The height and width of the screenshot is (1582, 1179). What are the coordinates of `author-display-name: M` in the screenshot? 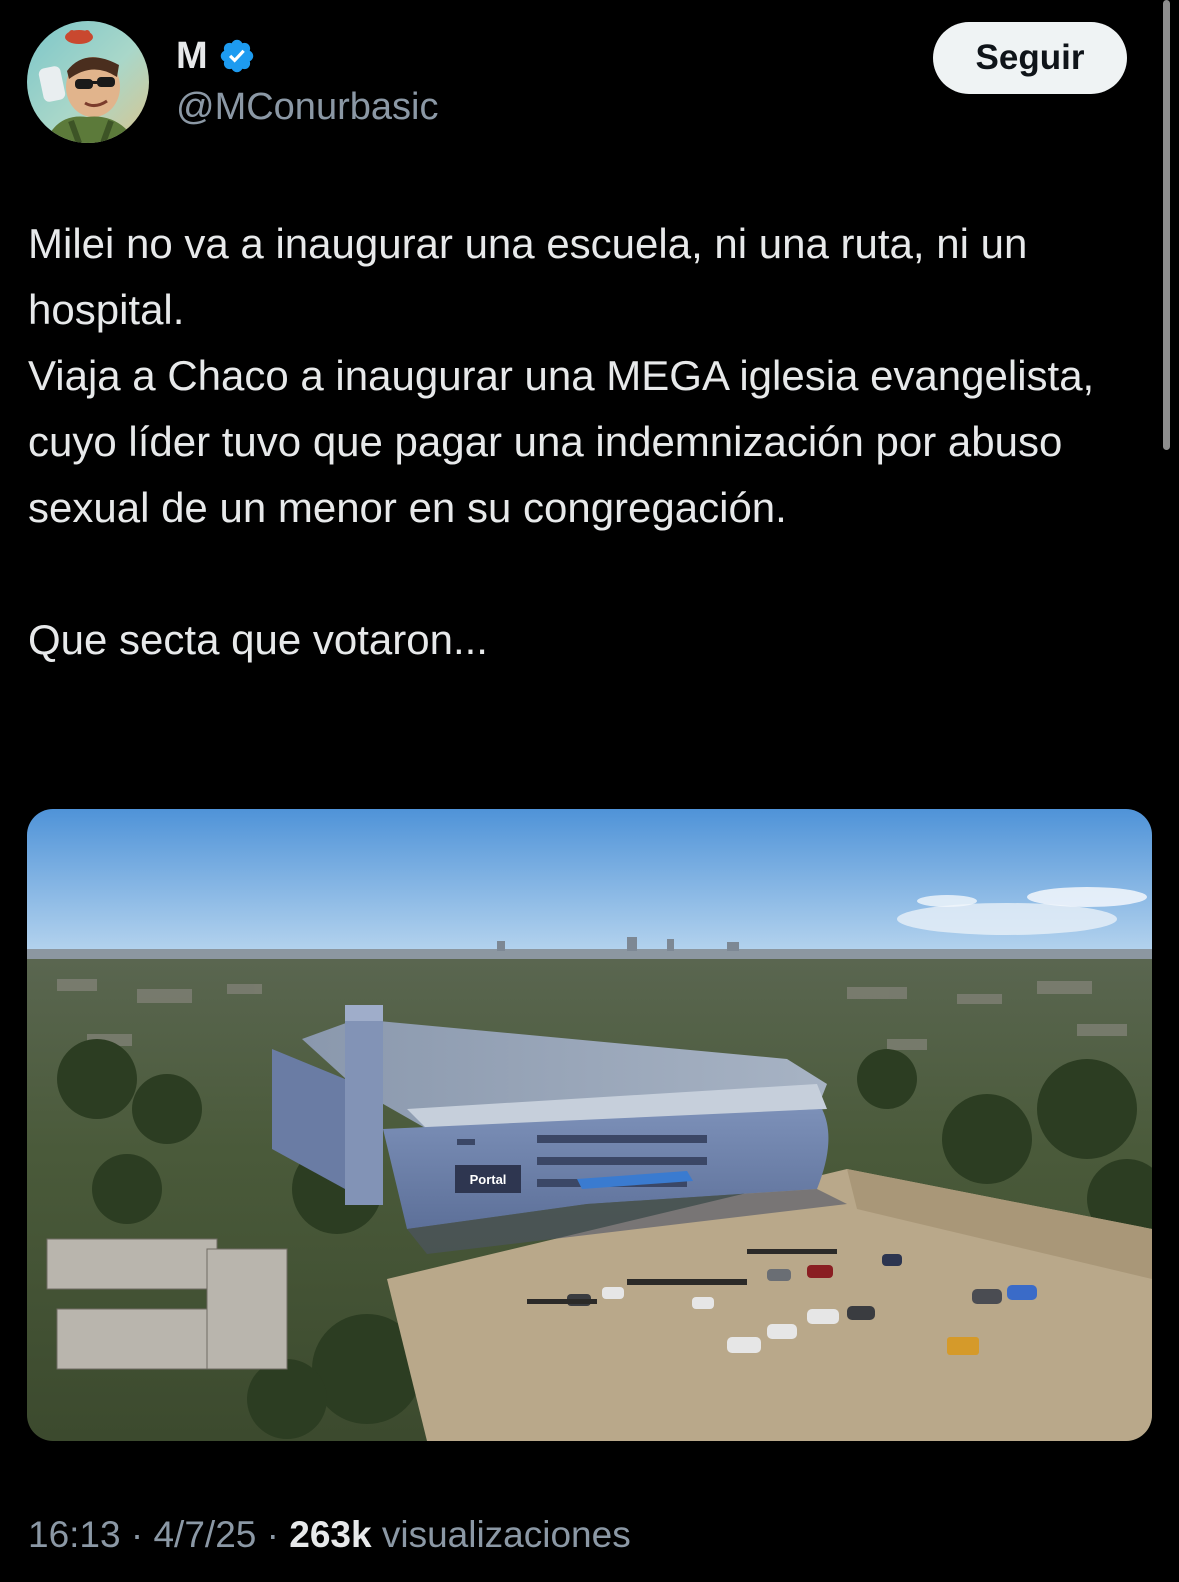 It's located at (192, 56).